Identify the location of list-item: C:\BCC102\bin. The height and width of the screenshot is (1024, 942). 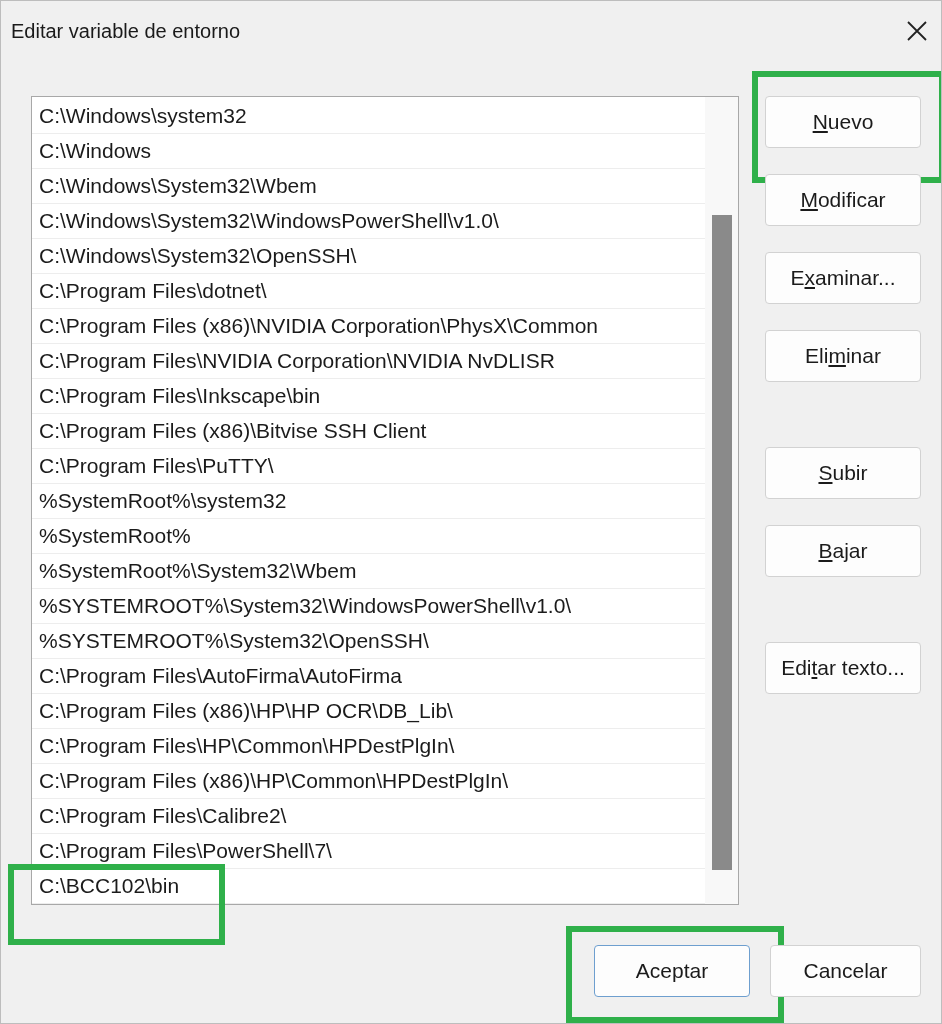
(368, 886).